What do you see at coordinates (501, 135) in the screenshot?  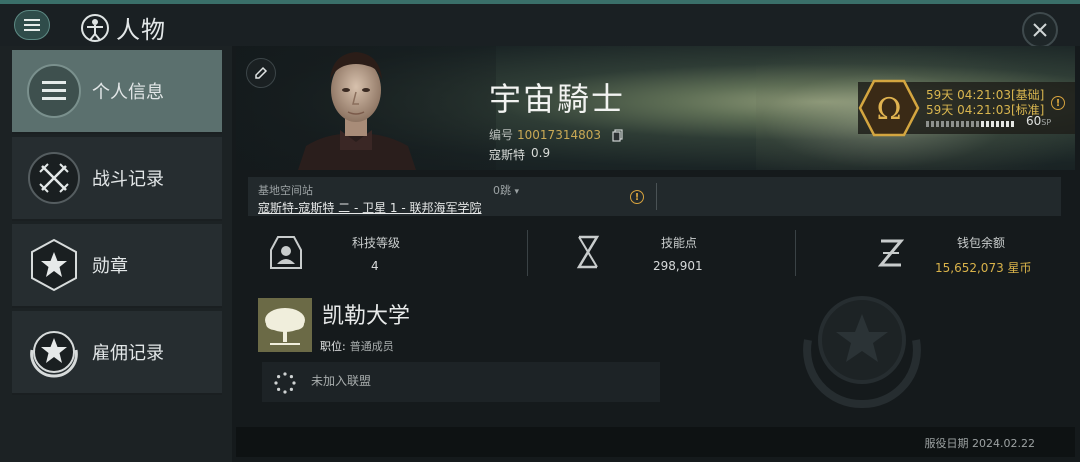 I see `character-id-label: 编号` at bounding box center [501, 135].